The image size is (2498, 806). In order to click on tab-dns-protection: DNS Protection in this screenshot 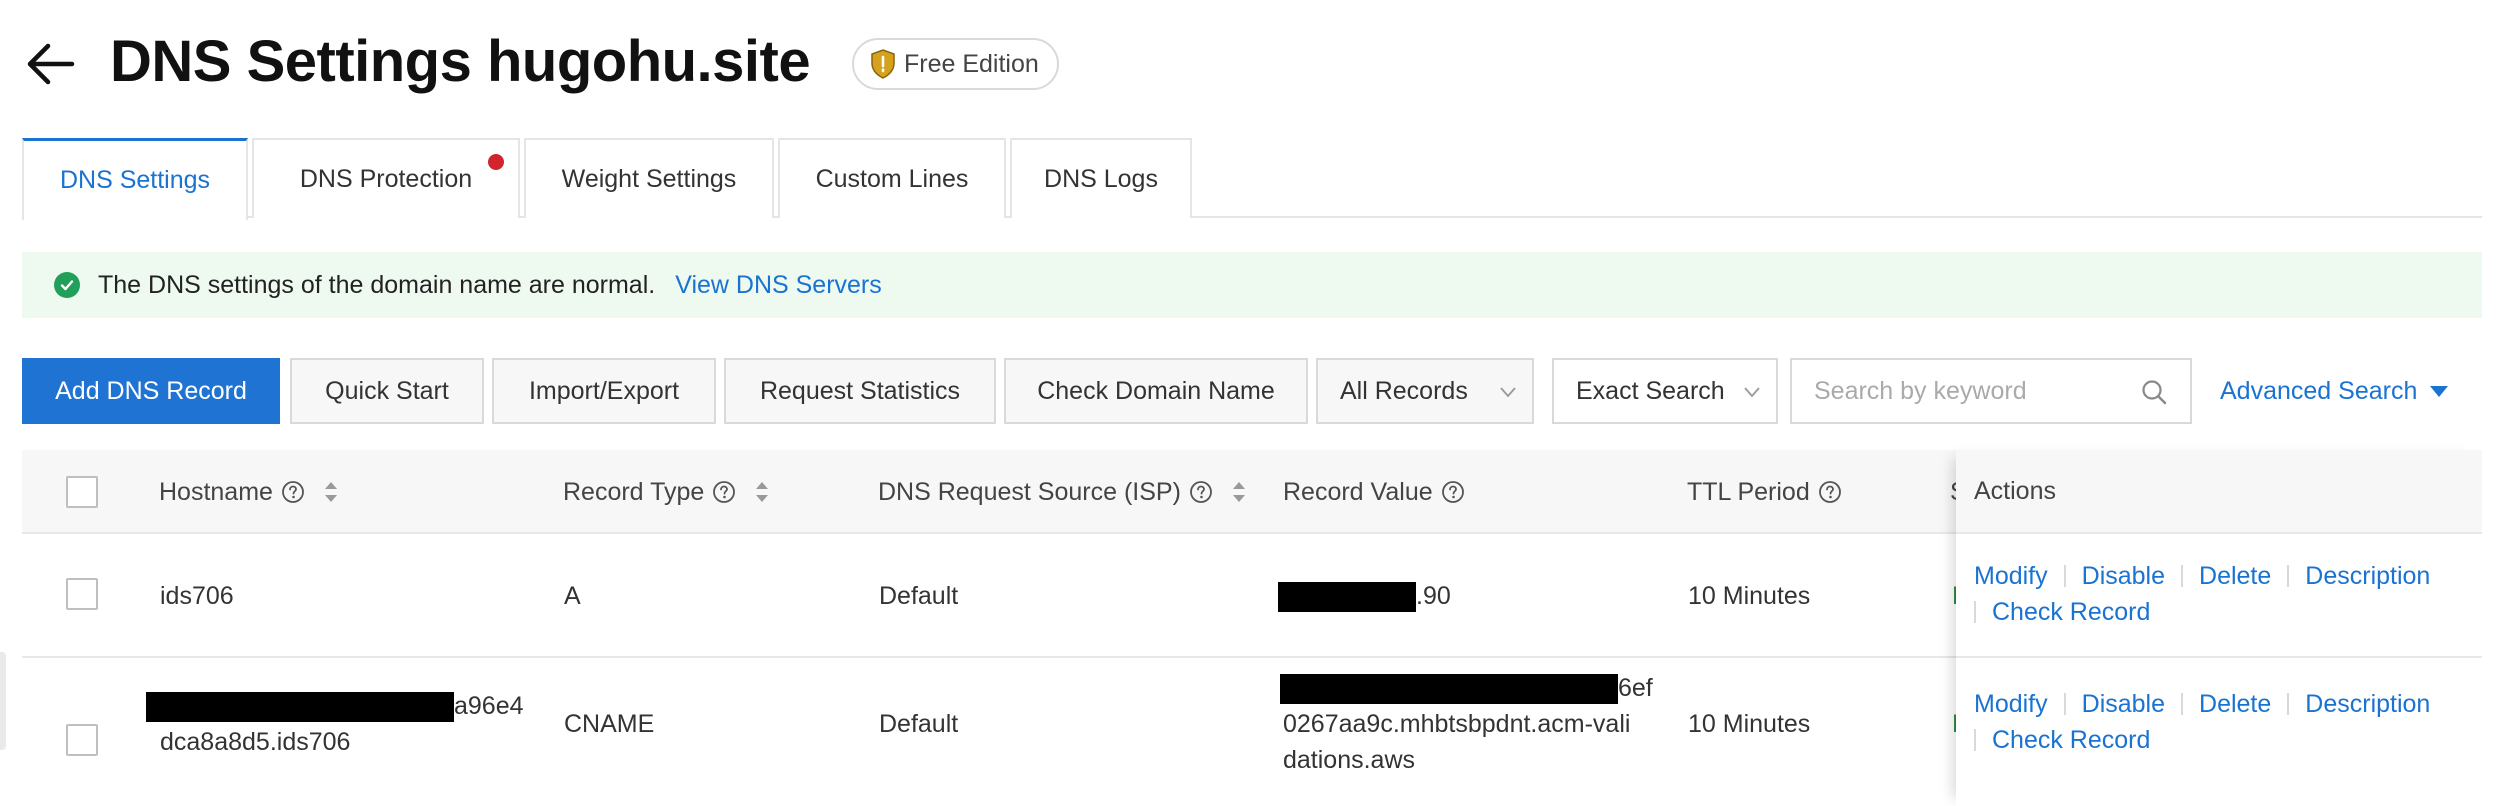, I will do `click(386, 178)`.